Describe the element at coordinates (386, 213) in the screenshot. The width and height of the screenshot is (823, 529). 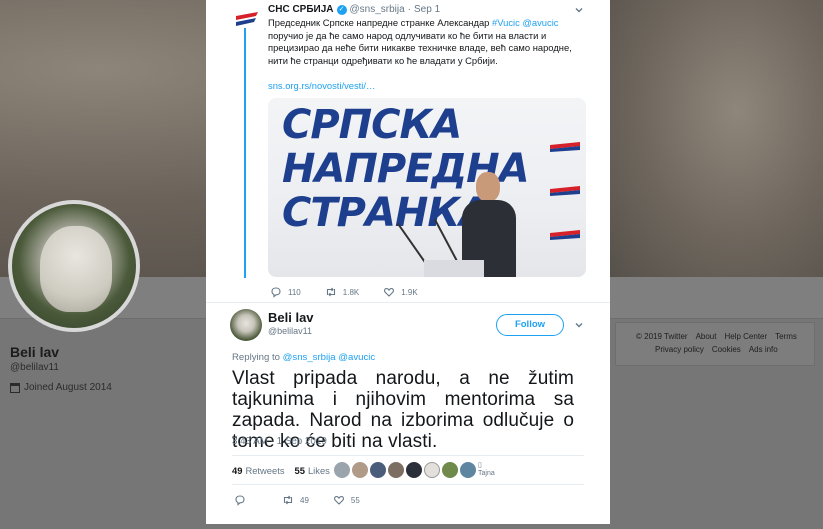
I see `photo-text-line-3: СТРАНКА` at that location.